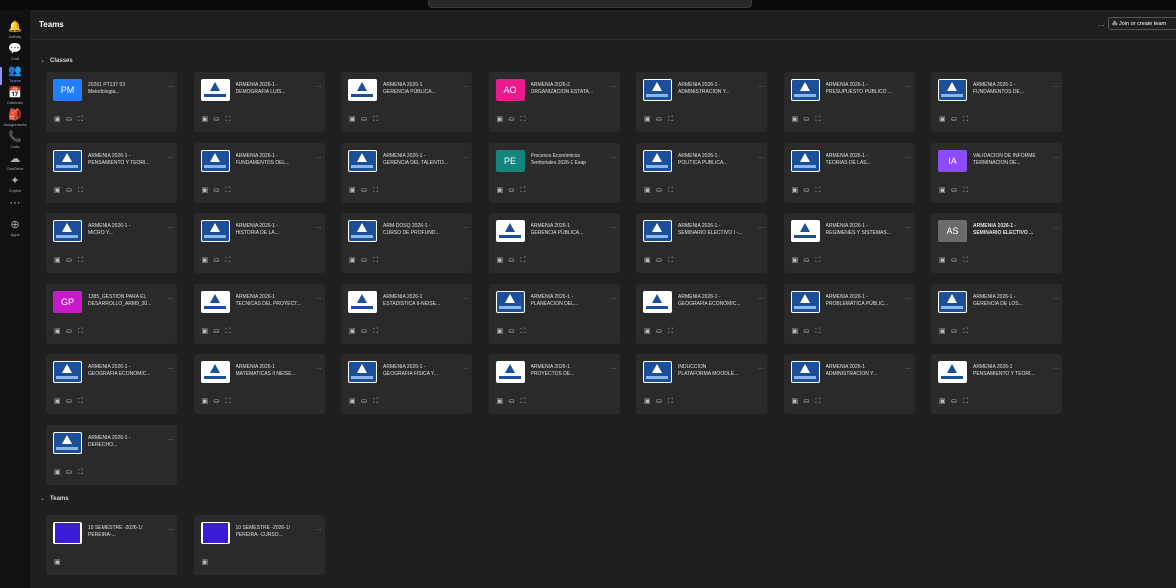 This screenshot has width=1176, height=588. I want to click on rail-item-apps: ⊕ Apps, so click(15, 232).